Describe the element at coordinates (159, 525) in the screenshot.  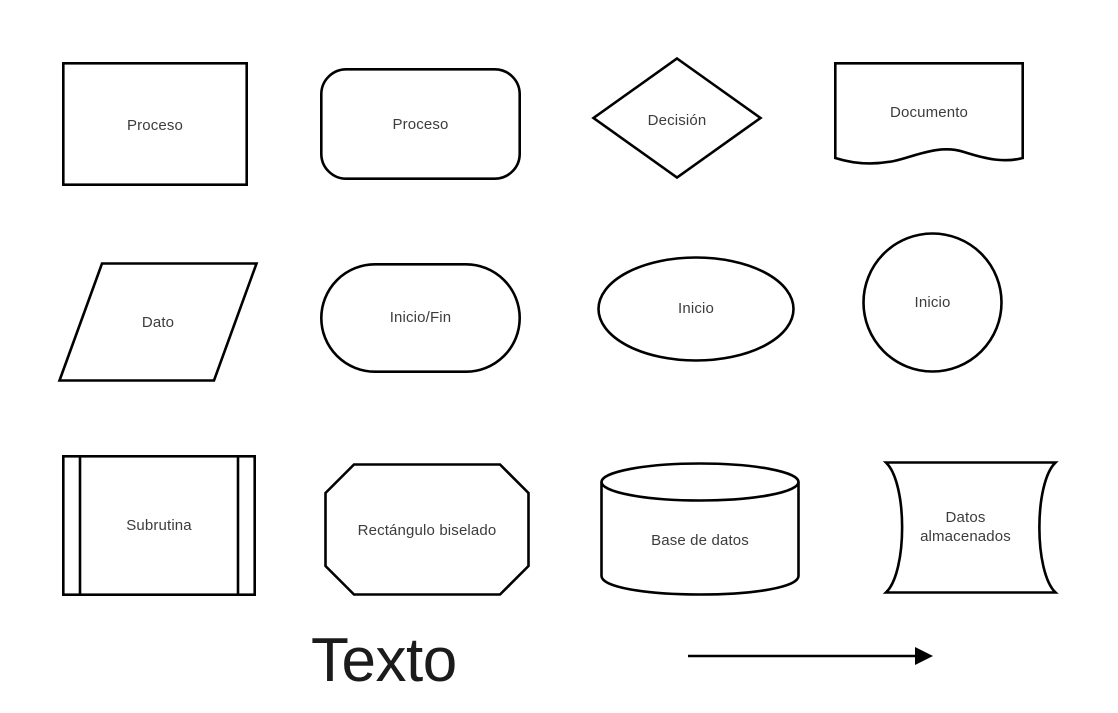
I see `label-subroutine: Subrutina` at that location.